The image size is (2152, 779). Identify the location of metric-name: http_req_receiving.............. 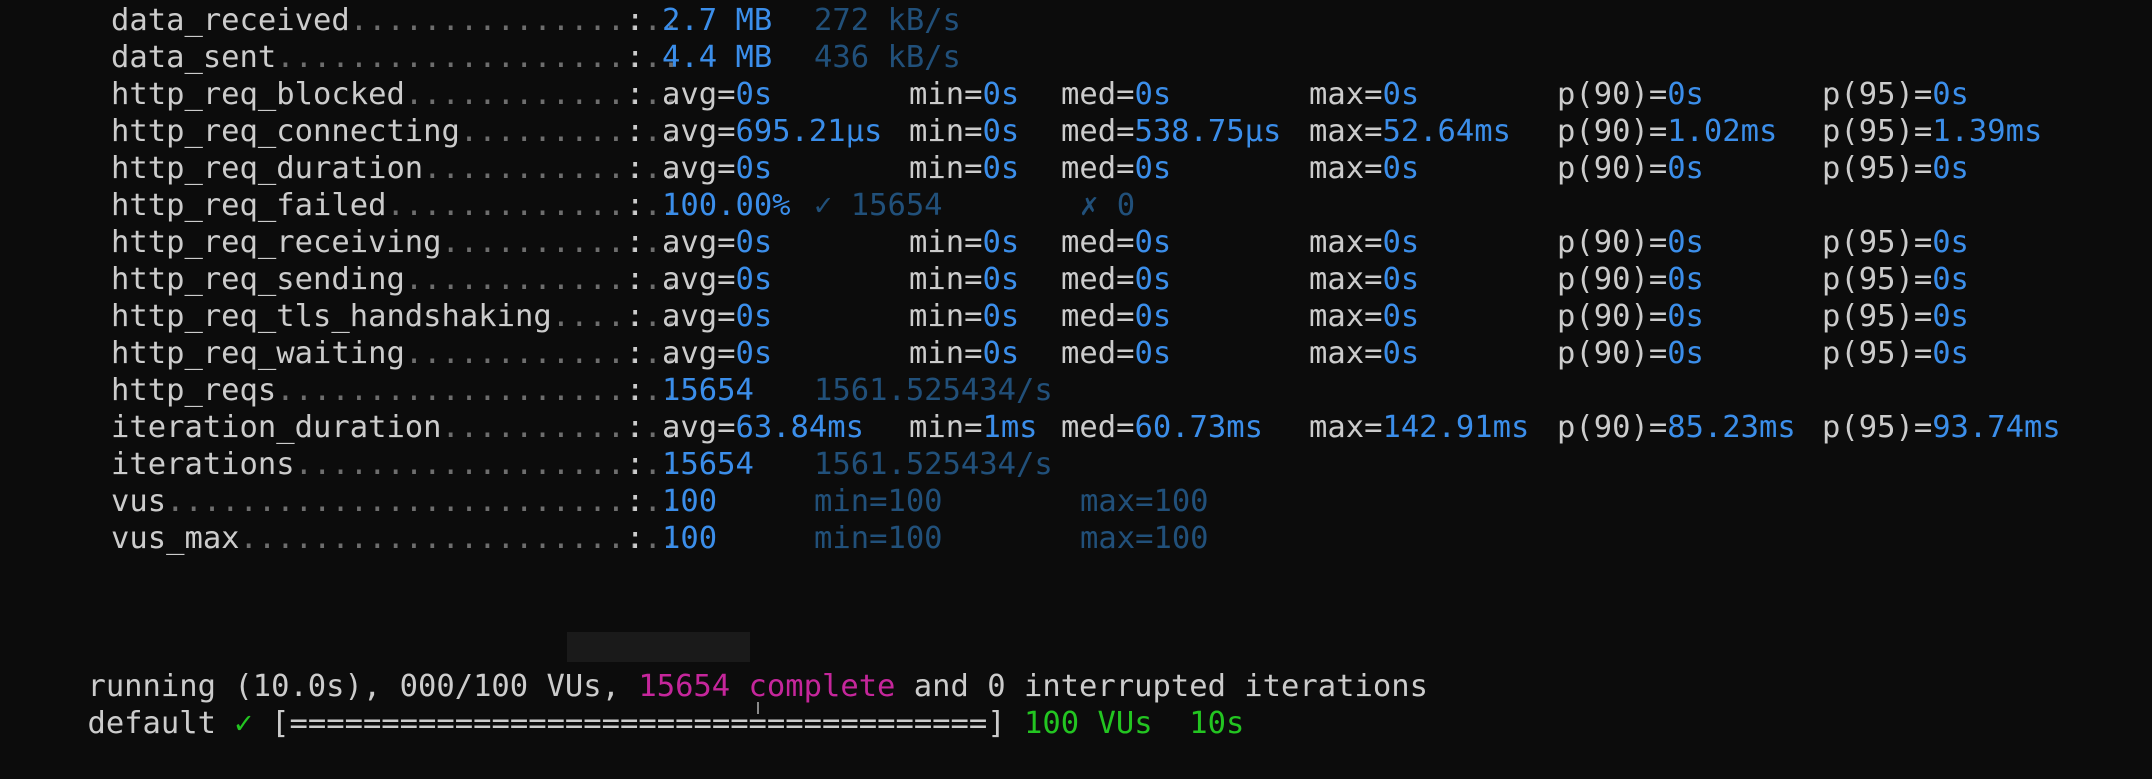
(396, 242).